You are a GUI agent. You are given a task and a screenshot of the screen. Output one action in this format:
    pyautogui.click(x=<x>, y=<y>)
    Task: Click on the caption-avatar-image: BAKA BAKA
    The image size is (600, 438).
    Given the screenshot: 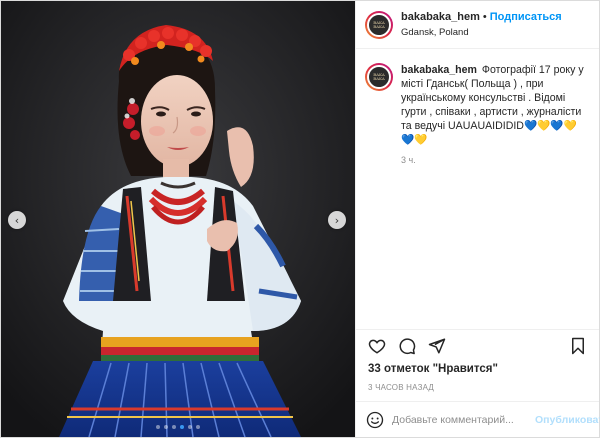 What is the action you would take?
    pyautogui.click(x=379, y=77)
    